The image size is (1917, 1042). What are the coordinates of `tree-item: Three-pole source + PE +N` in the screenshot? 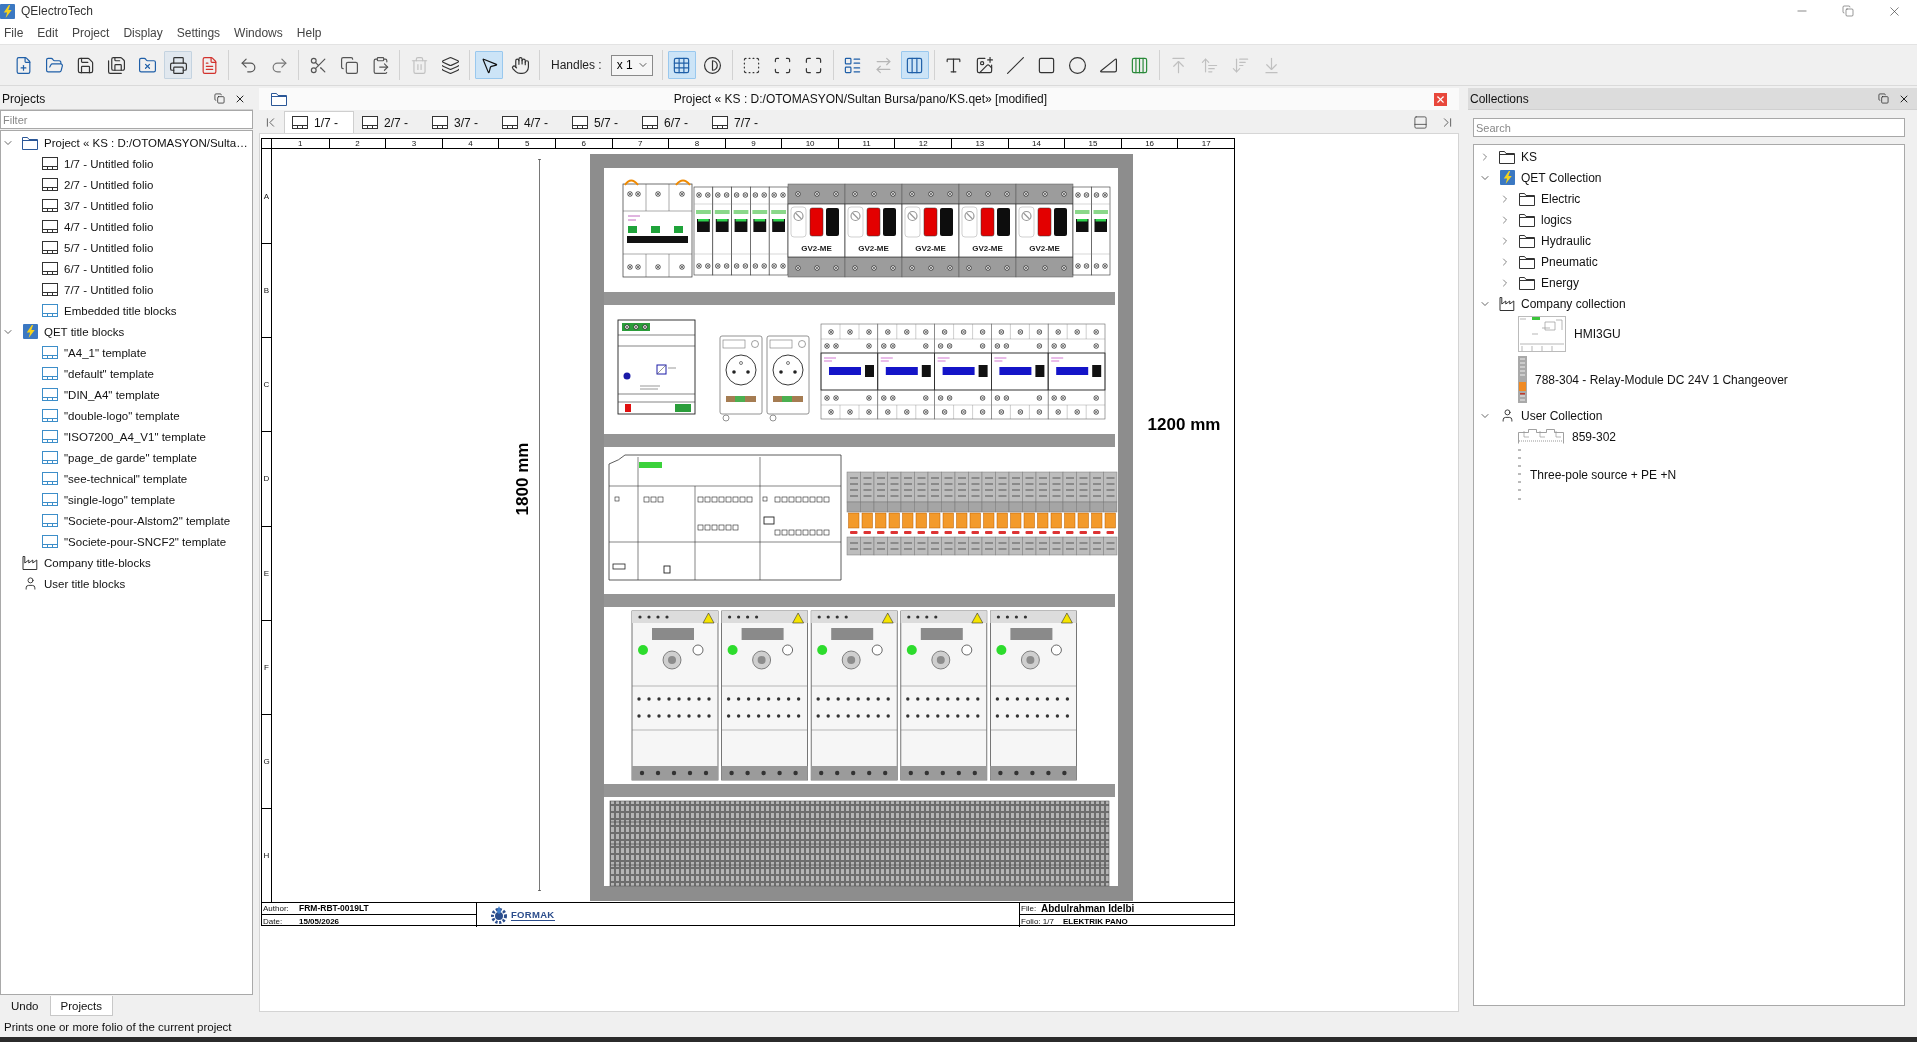 It's located at (1587, 475).